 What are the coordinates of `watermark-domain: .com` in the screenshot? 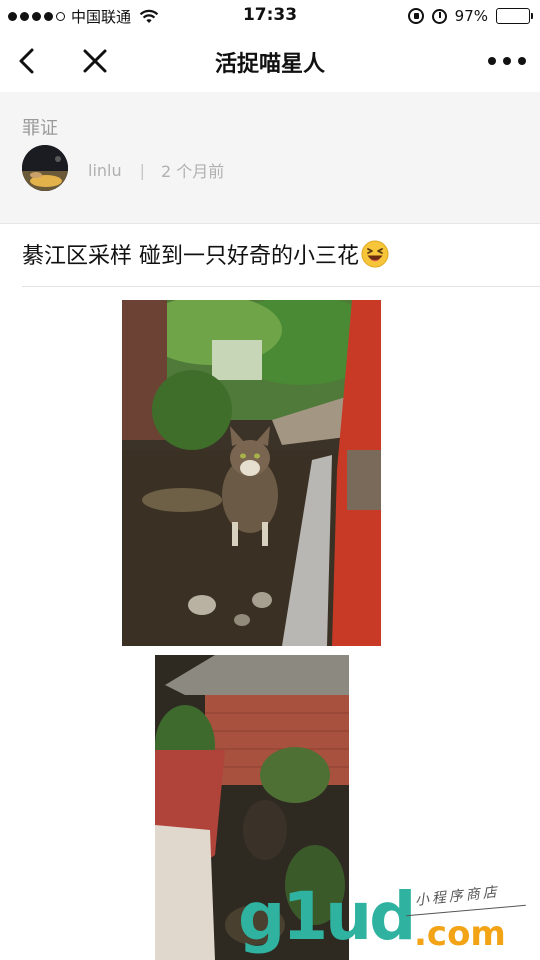 It's located at (460, 934).